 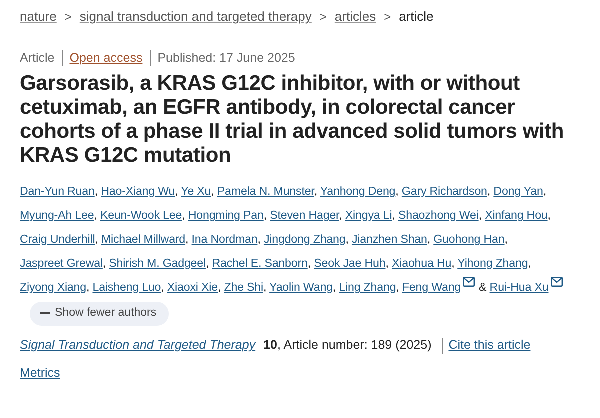 What do you see at coordinates (141, 215) in the screenshot?
I see `author-link: Keun-Wook Lee` at bounding box center [141, 215].